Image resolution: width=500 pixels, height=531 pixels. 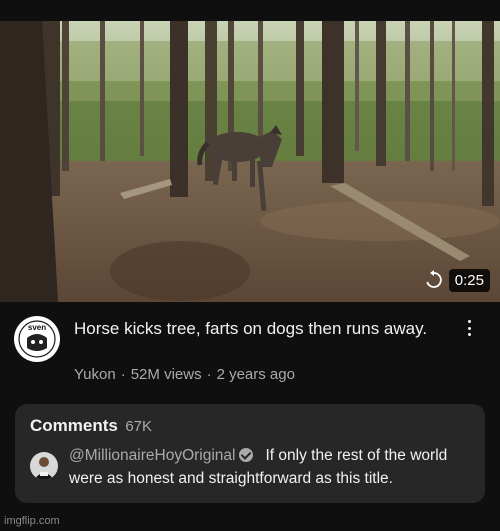 I want to click on watermark: imgflip.com, so click(x=32, y=521).